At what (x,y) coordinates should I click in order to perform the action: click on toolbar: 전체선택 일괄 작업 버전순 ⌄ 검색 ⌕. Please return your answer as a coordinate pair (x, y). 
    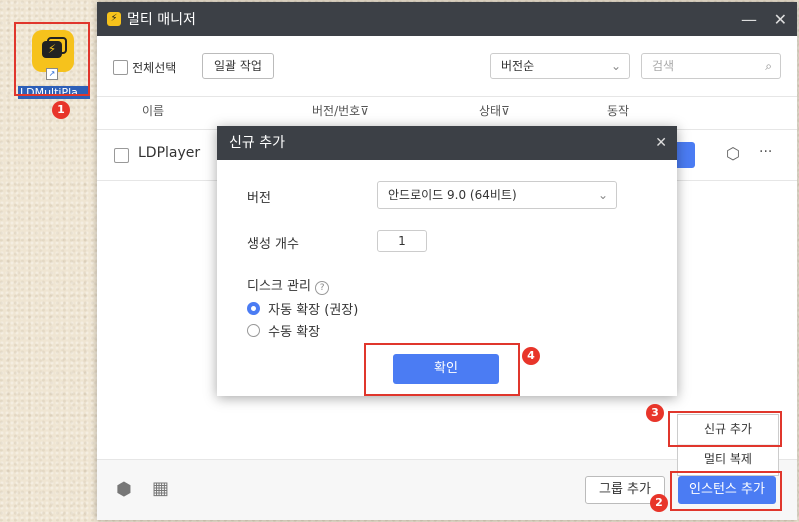
    Looking at the image, I should click on (447, 66).